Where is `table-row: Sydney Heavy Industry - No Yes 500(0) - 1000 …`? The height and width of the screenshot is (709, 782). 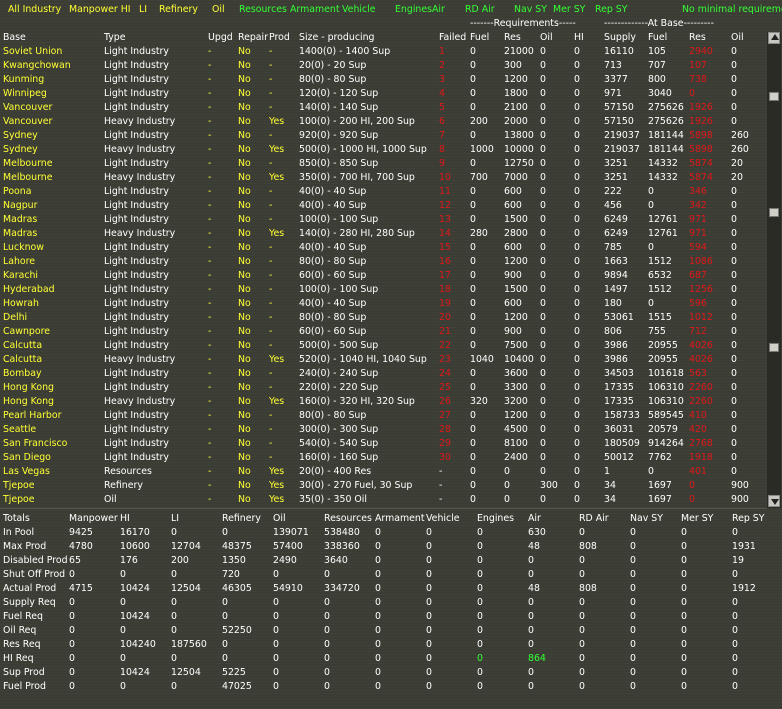 table-row: Sydney Heavy Industry - No Yes 500(0) - 1000 … is located at coordinates (383, 150).